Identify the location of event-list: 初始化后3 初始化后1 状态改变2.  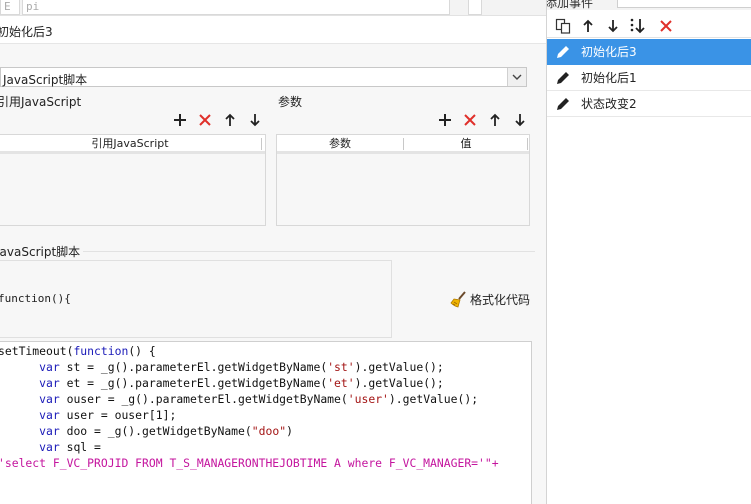
(649, 78).